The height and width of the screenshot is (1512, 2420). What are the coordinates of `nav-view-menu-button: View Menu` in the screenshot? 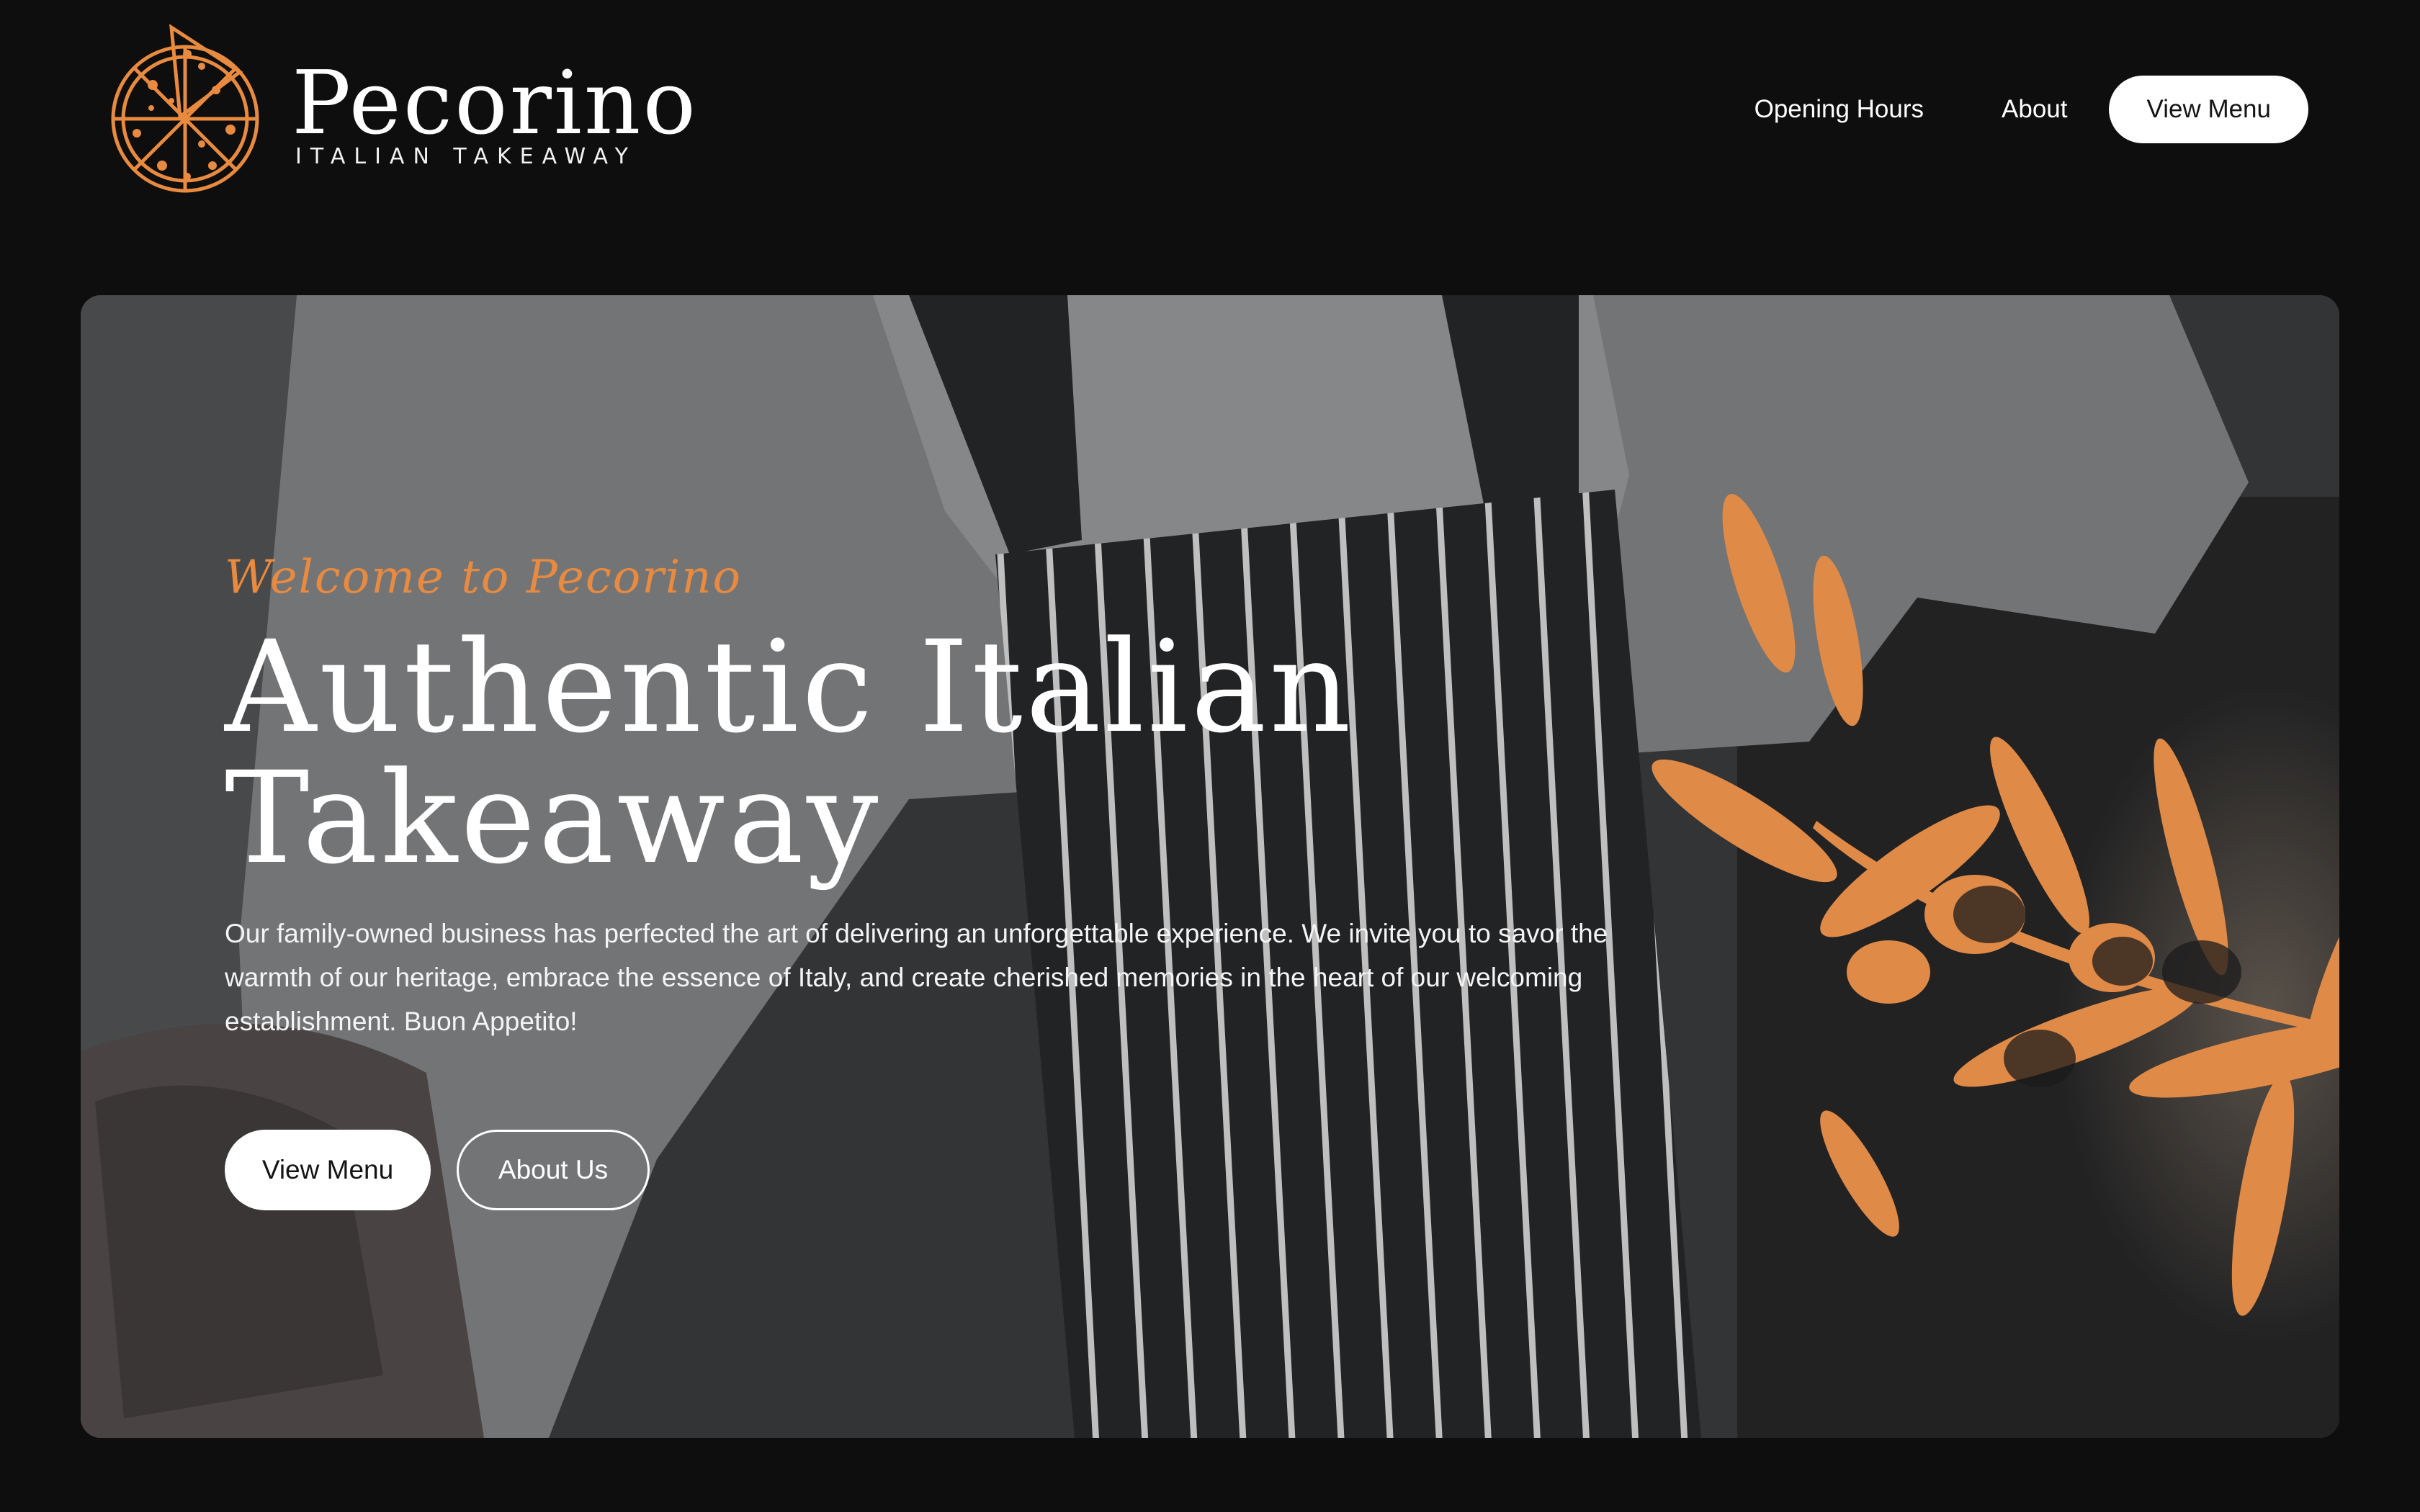 It's located at (2208, 109).